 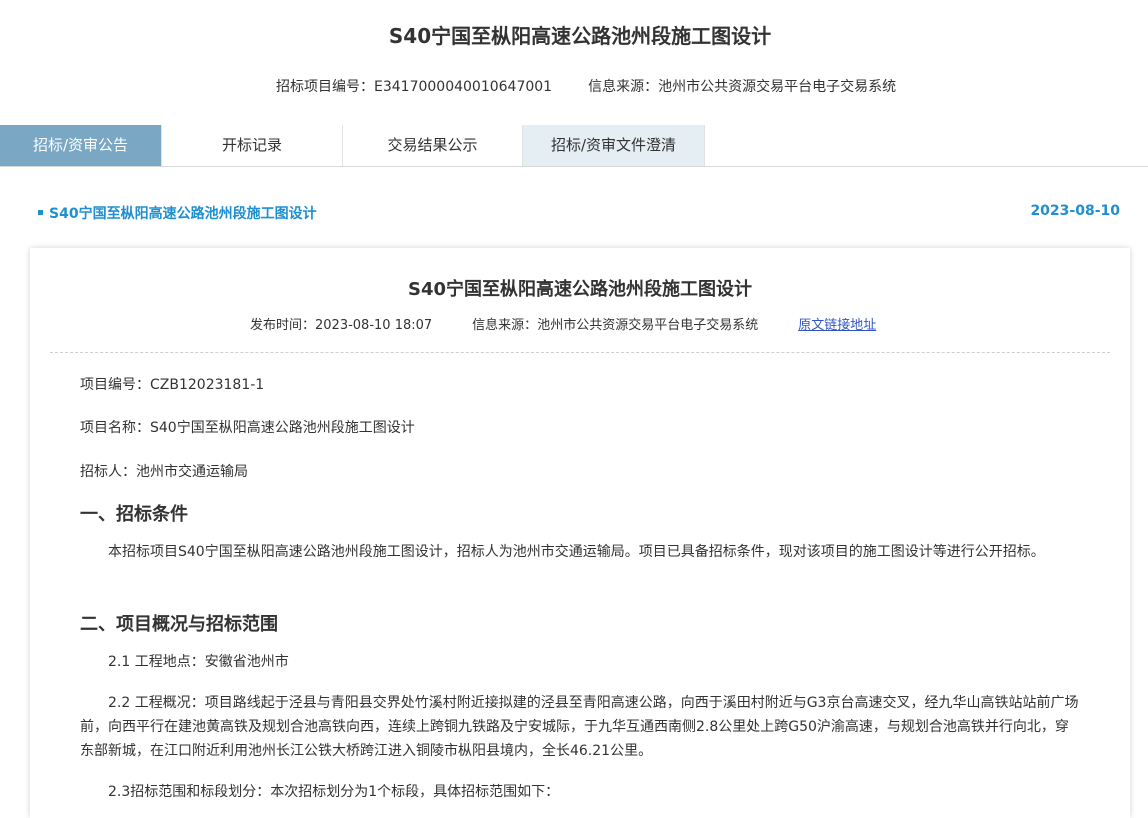 What do you see at coordinates (40, 212) in the screenshot?
I see `bullet-icon` at bounding box center [40, 212].